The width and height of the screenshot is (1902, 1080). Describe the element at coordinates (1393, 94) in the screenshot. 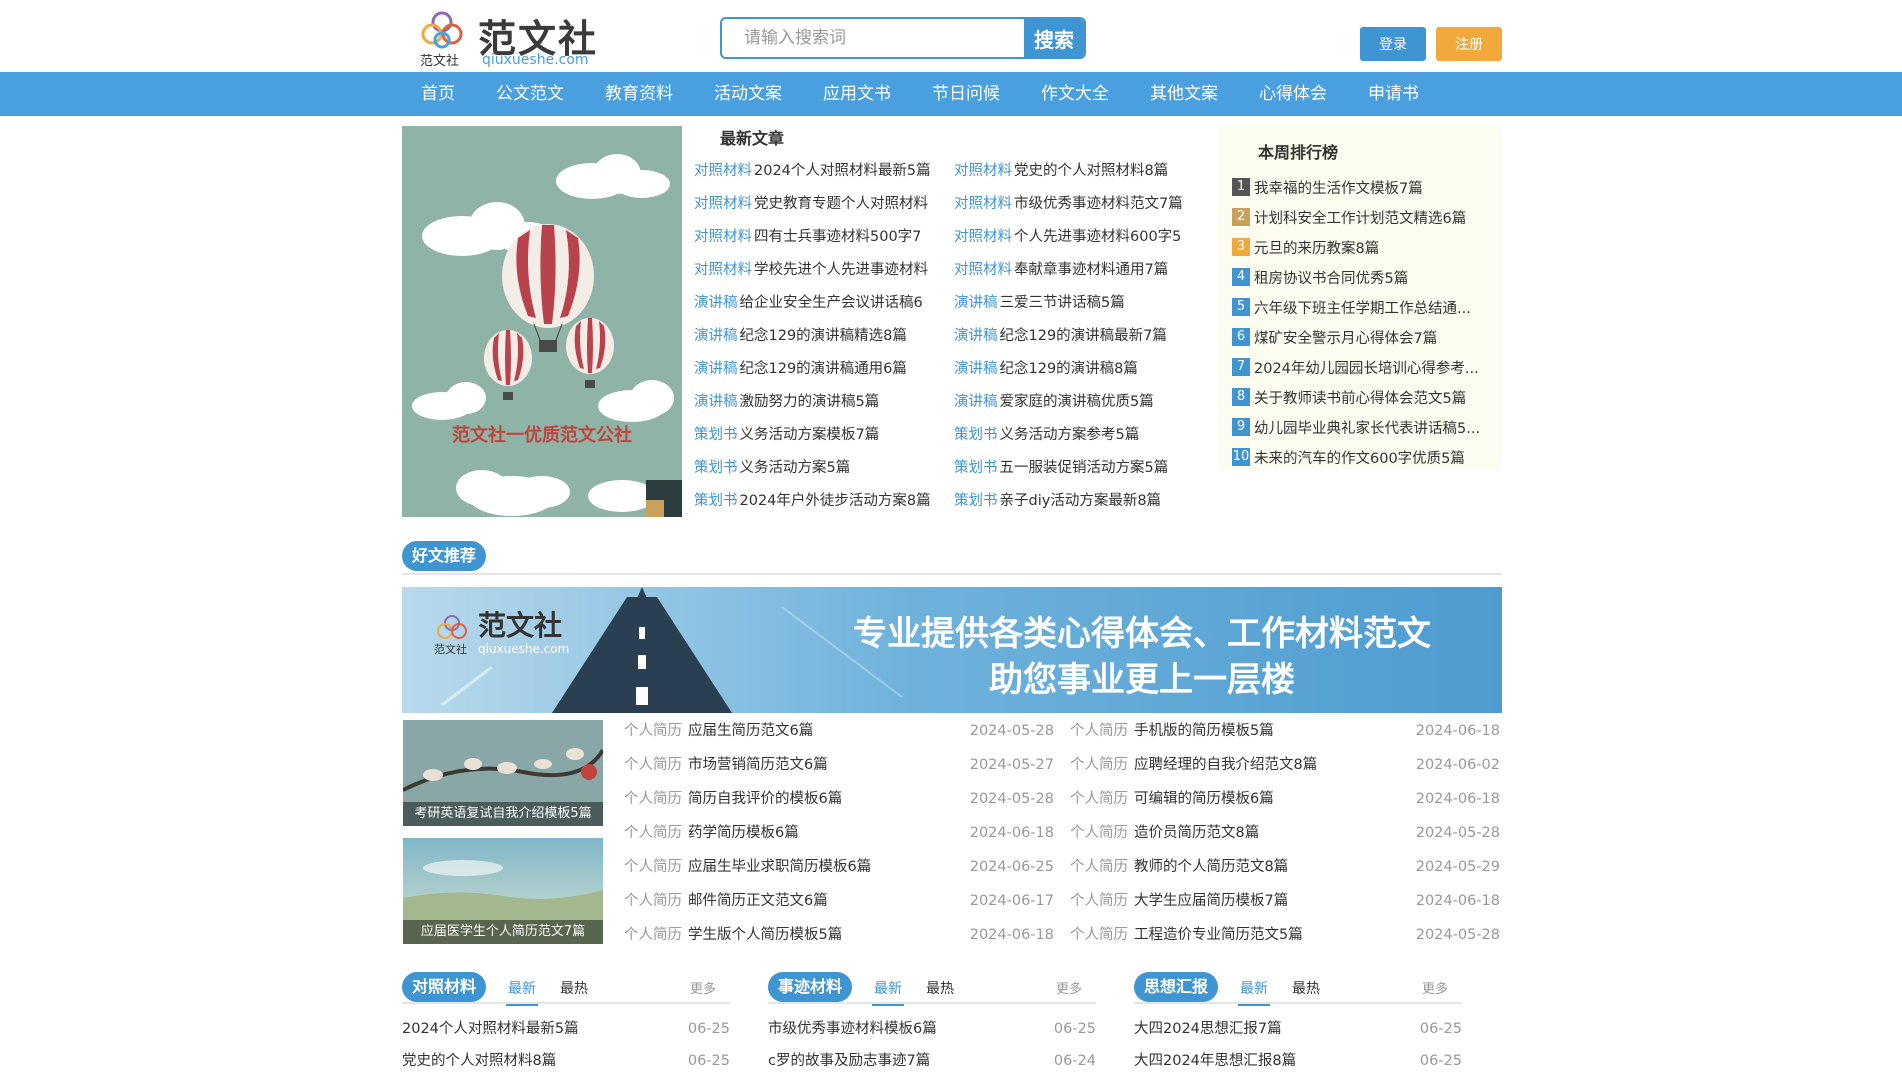

I see `nav-item-applications: 申请书` at that location.